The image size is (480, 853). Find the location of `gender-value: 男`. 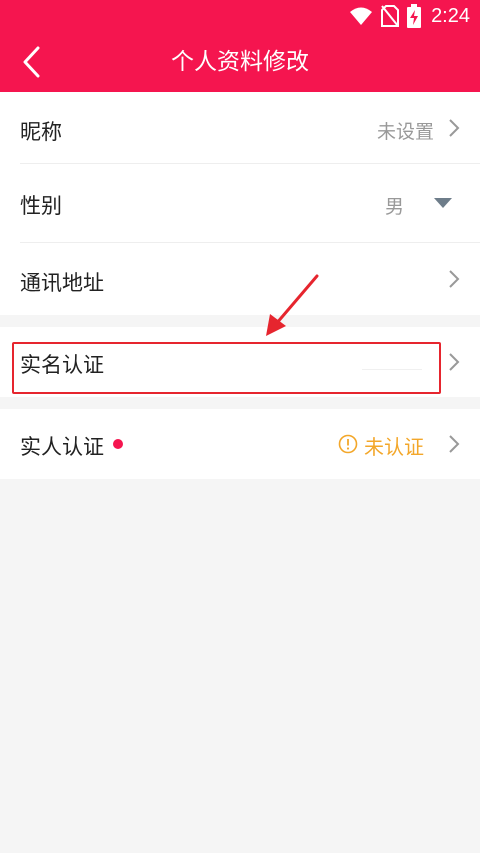

gender-value: 男 is located at coordinates (394, 207).